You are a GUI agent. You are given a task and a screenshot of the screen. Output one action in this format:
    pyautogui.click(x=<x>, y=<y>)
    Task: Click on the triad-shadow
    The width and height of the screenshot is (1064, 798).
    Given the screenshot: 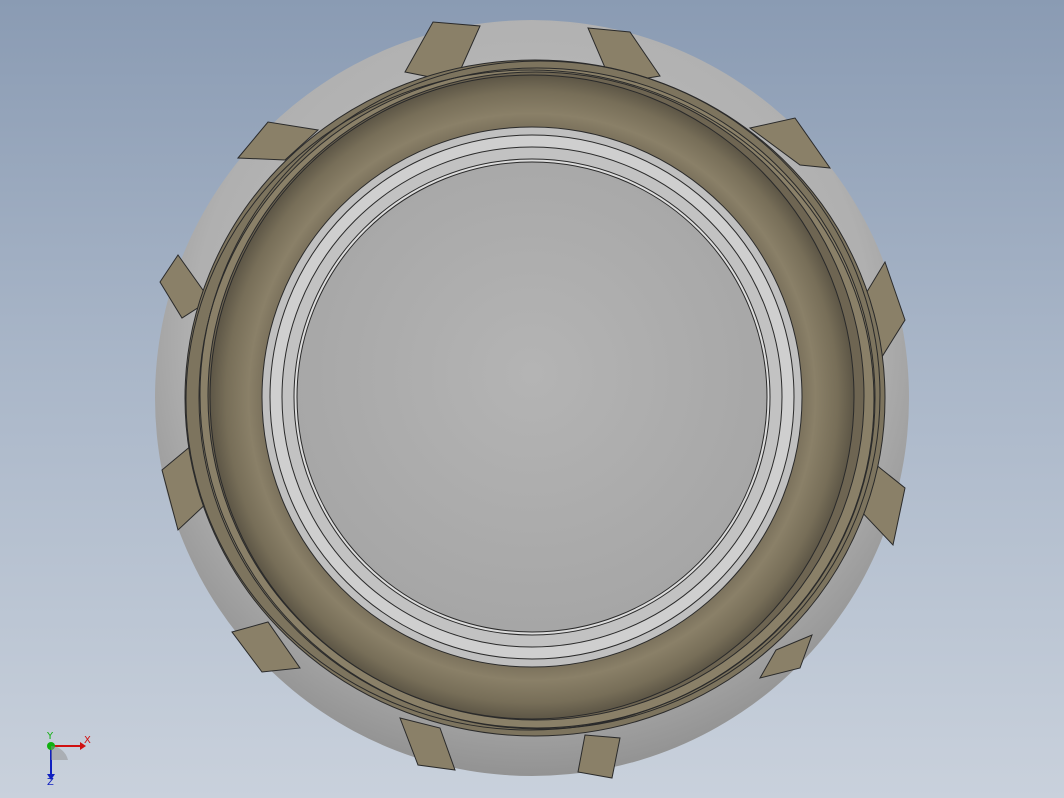 What is the action you would take?
    pyautogui.click(x=59, y=753)
    